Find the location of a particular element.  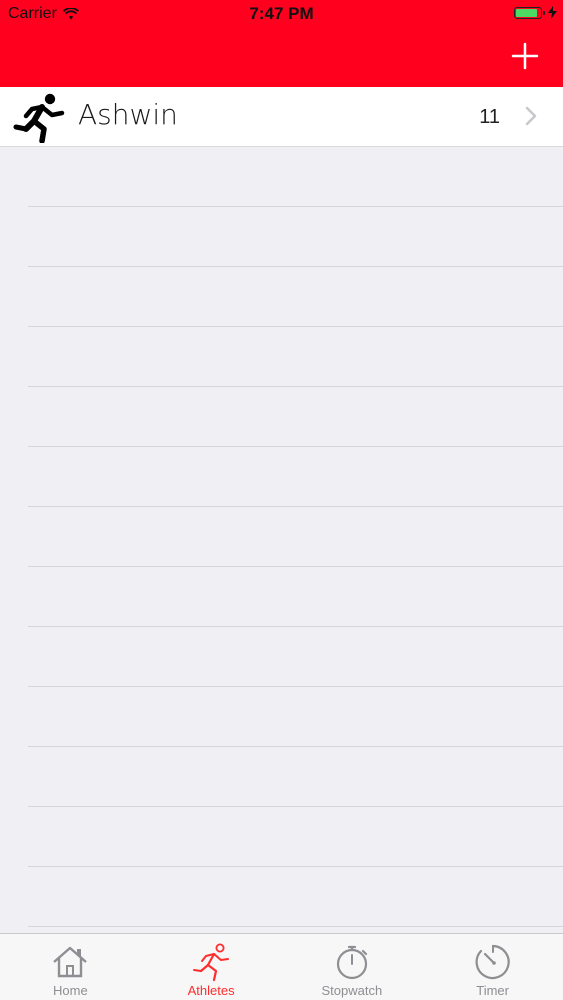

battery-fill is located at coordinates (526, 12).